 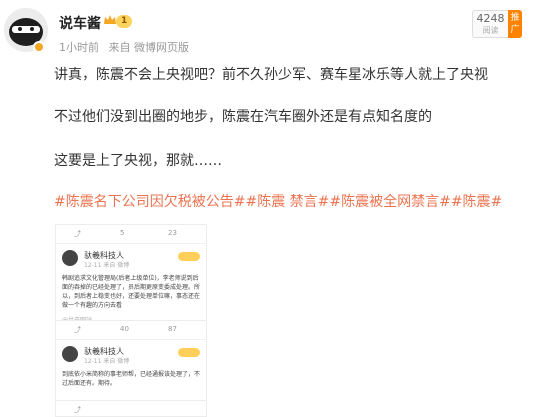 I want to click on post-meta: 1小时前 来自 微博网页版, so click(x=127, y=47).